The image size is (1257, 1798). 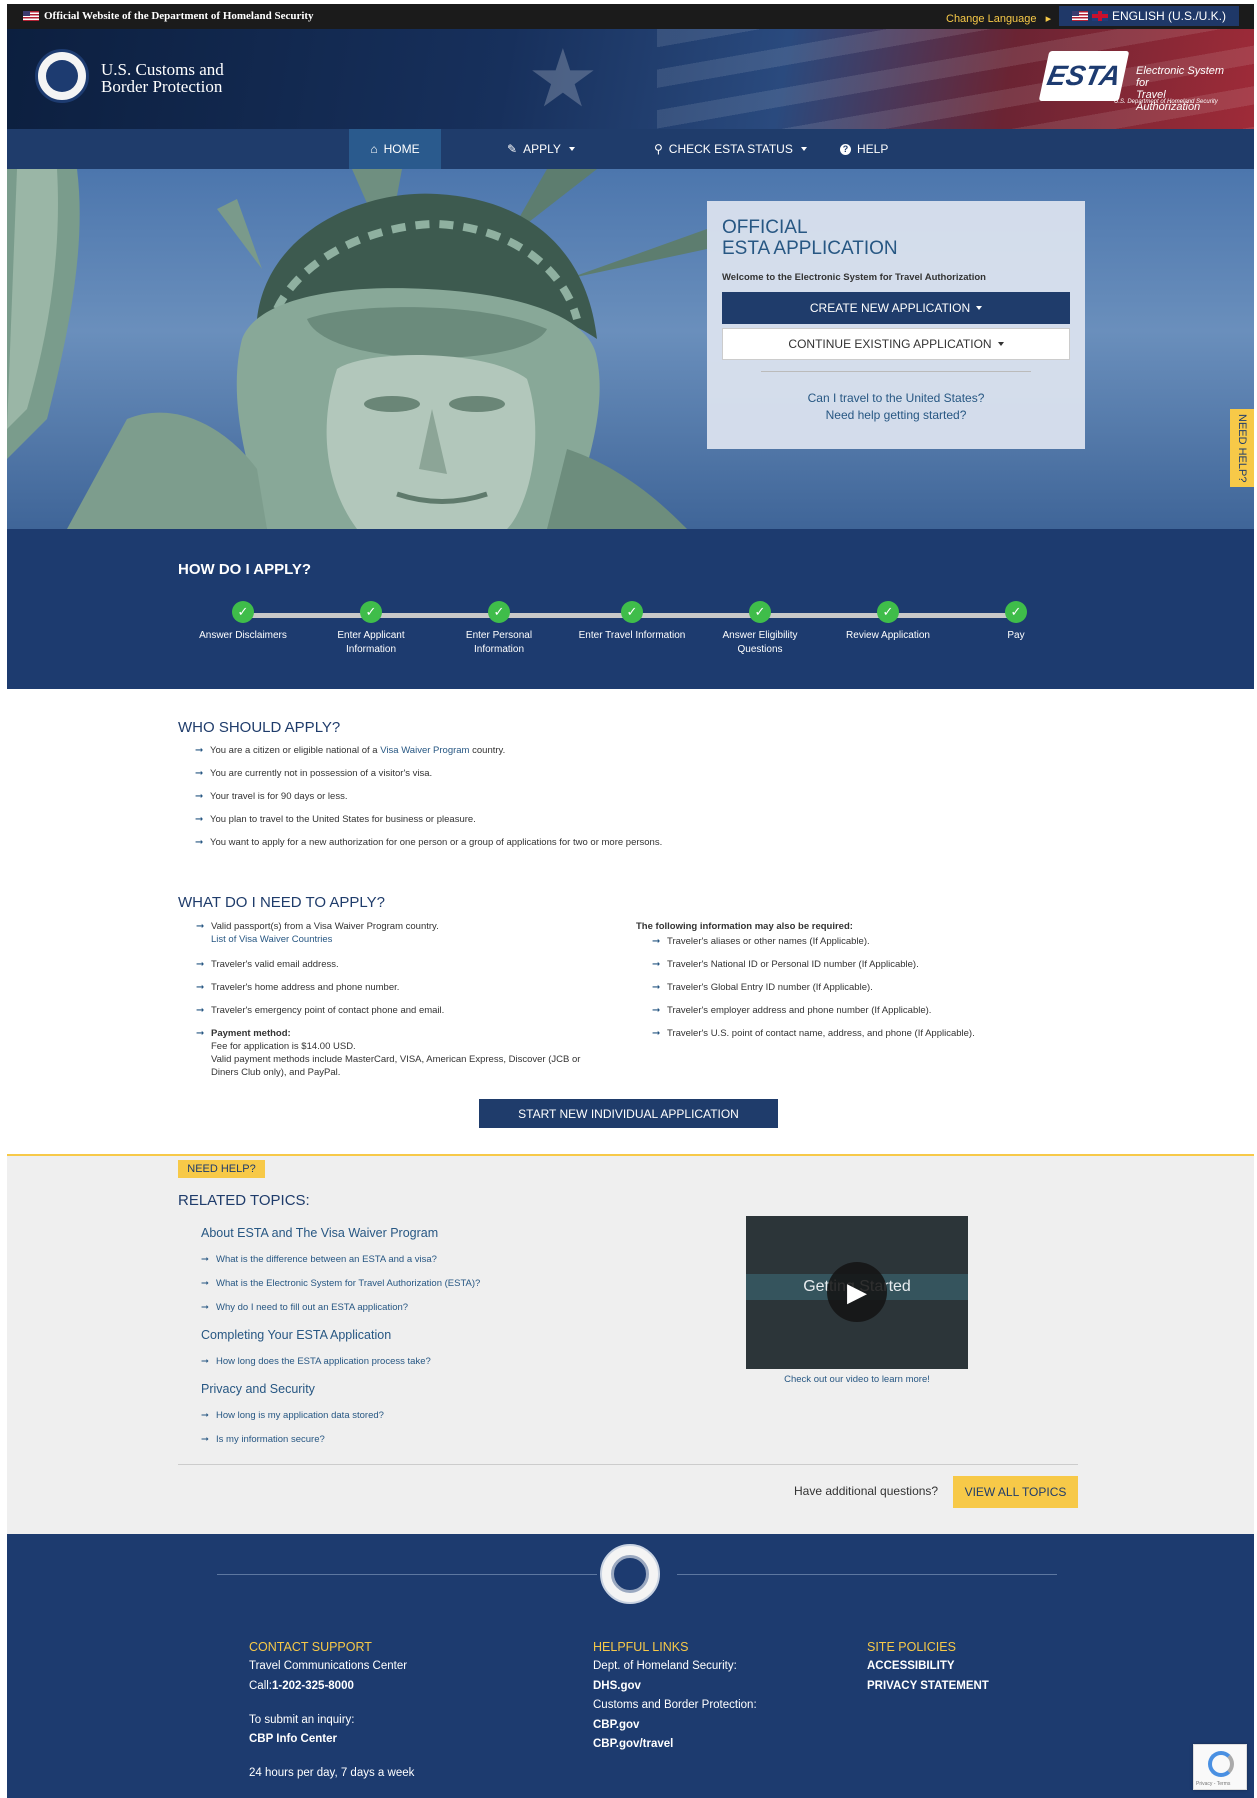 What do you see at coordinates (292, 1415) in the screenshot?
I see `topic-question-link: ➞ How long is my application data stored?` at bounding box center [292, 1415].